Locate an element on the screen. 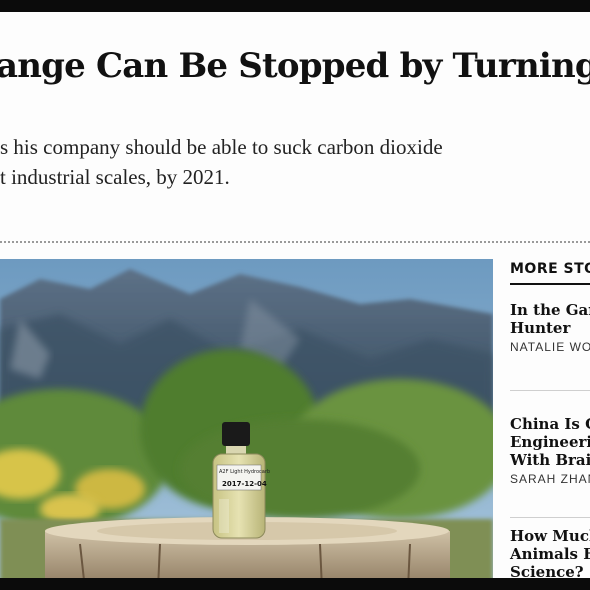 The image size is (590, 590). story-title-line: Hunter is located at coordinates (550, 328).